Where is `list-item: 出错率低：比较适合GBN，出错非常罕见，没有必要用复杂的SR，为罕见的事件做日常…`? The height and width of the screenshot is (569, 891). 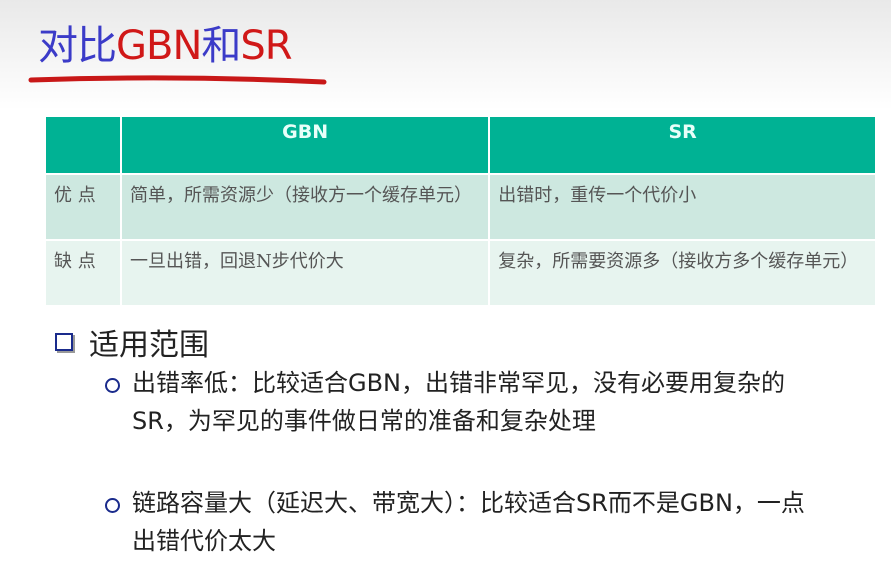 list-item: 出错率低：比较适合GBN，出错非常罕见，没有必要用复杂的SR，为罕见的事件做日常… is located at coordinates (465, 402).